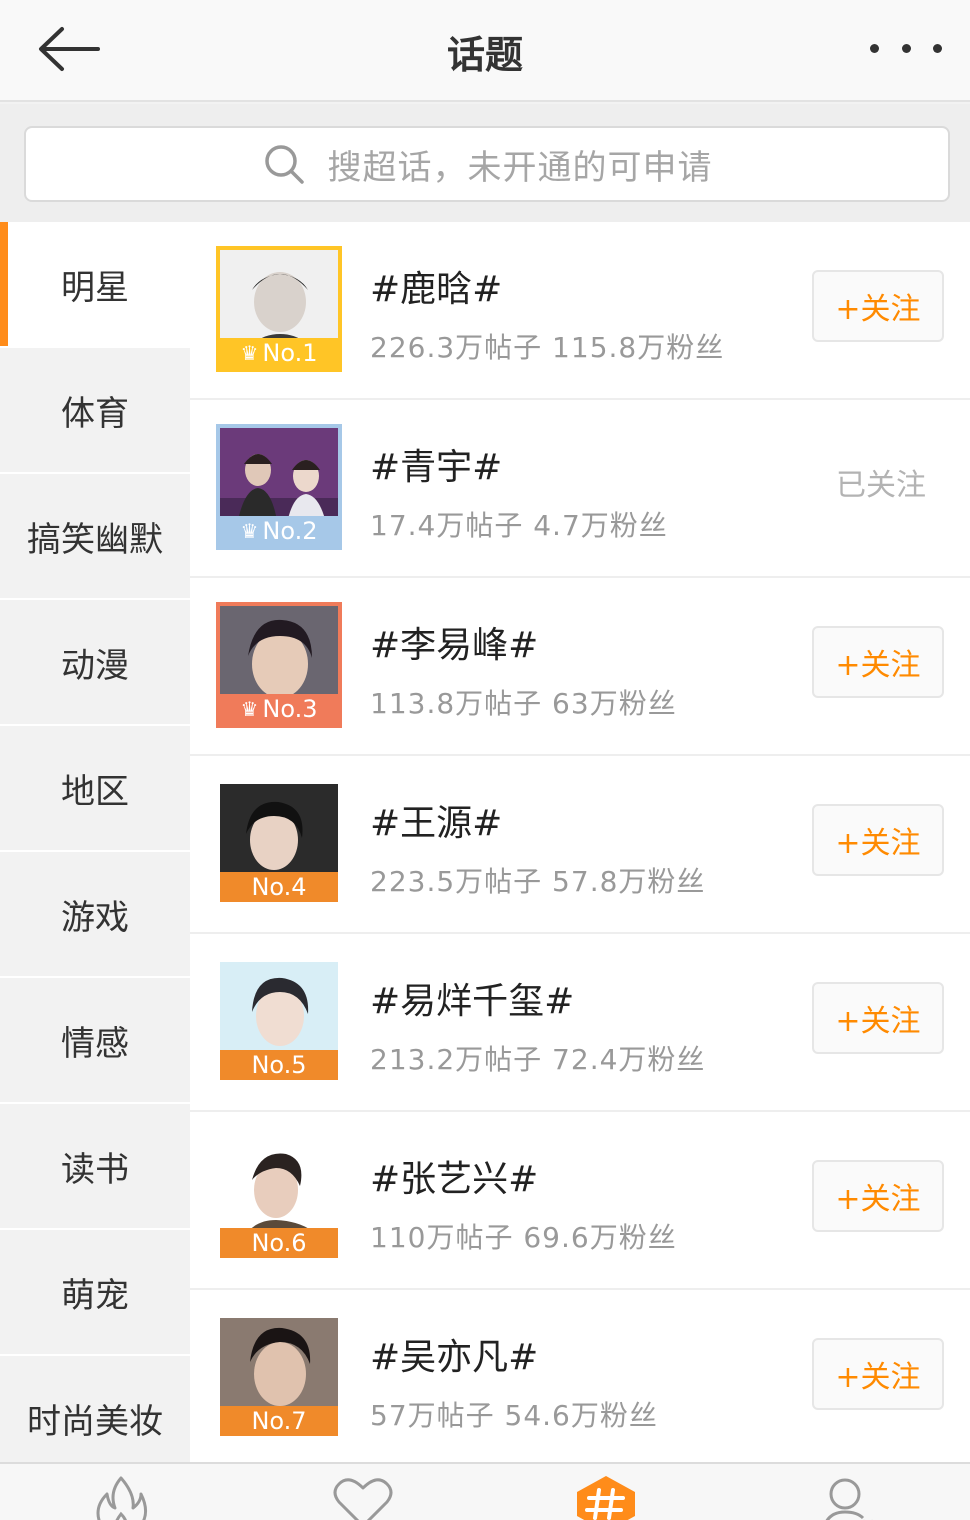 This screenshot has width=970, height=1520. Describe the element at coordinates (95, 1167) in the screenshot. I see `sidebar-item-reading: 读书` at that location.